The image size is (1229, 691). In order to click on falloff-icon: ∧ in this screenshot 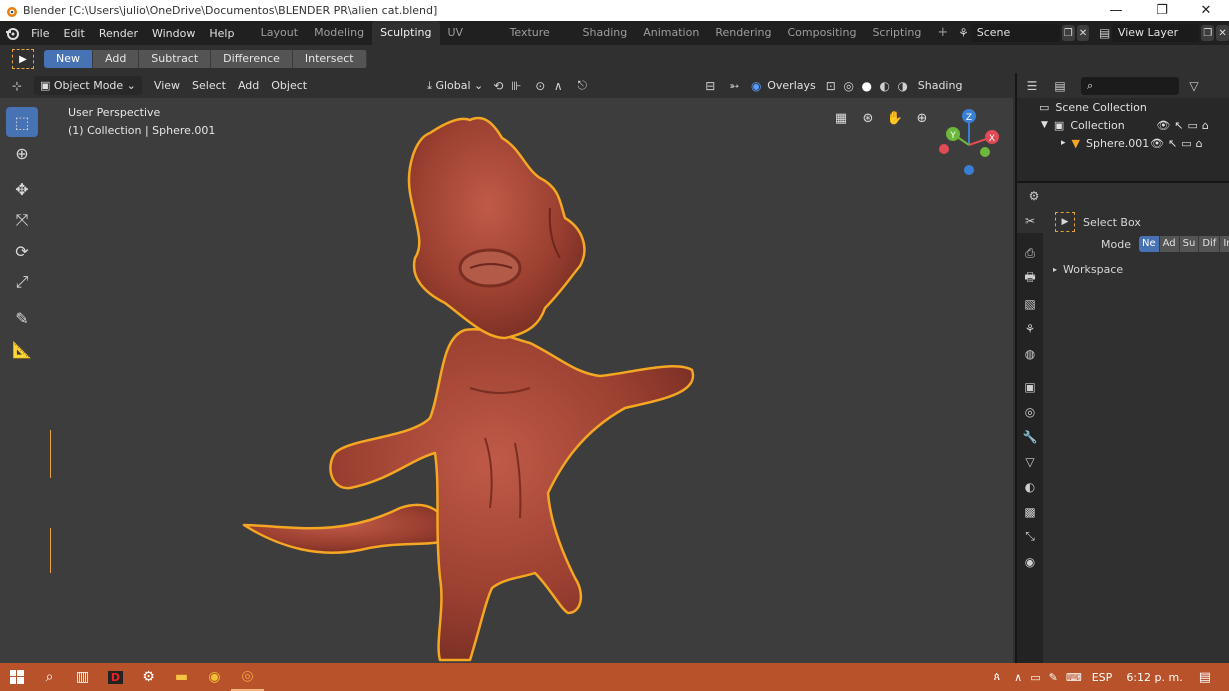, I will do `click(558, 86)`.